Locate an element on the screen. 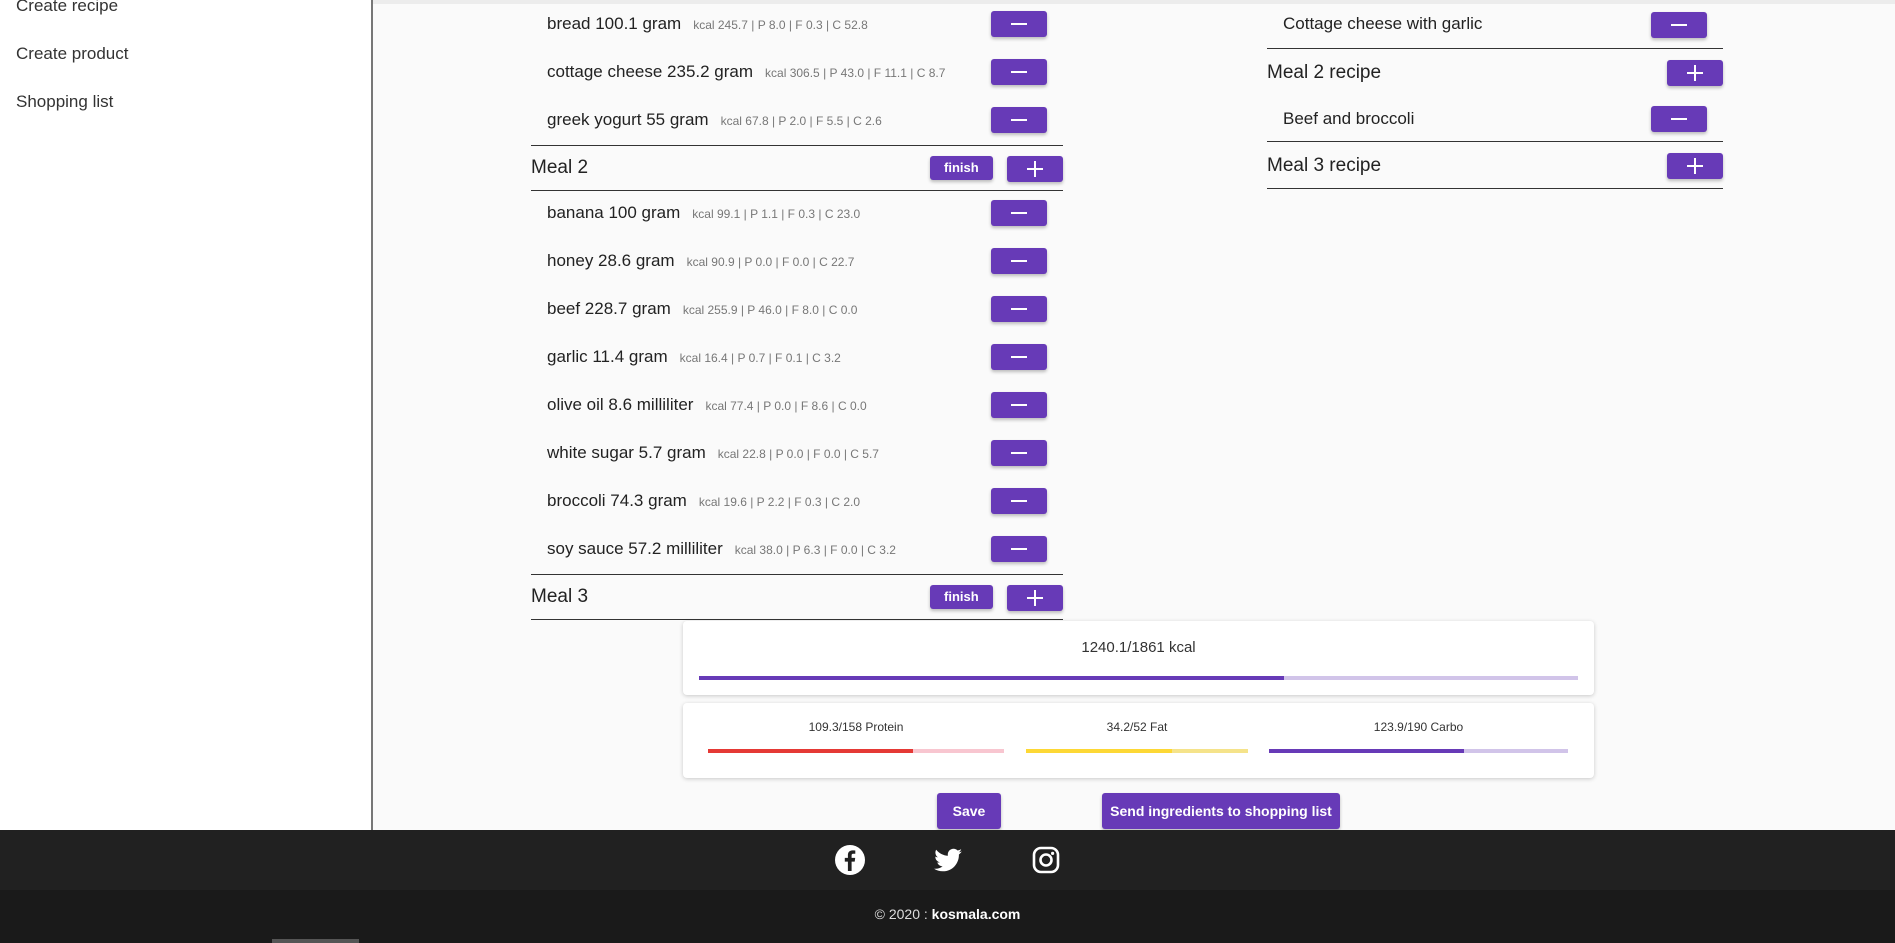 This screenshot has height=943, width=1895. sidebar-item-create-recipe: Create recipe is located at coordinates (67, 8).